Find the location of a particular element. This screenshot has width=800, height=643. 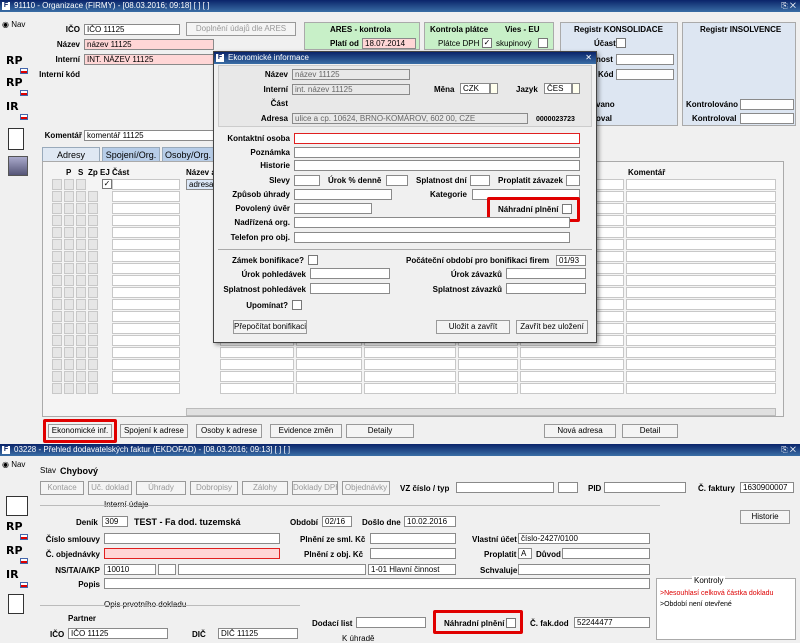

urok-pohledavek-field is located at coordinates (350, 273).